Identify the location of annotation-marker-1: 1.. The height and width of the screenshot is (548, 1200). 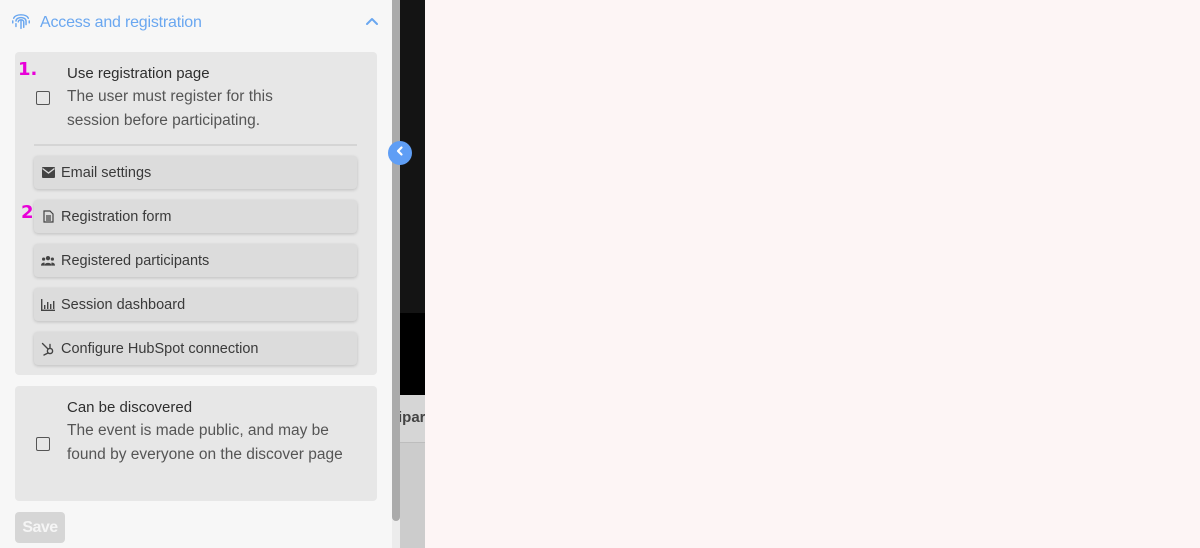
(28, 69).